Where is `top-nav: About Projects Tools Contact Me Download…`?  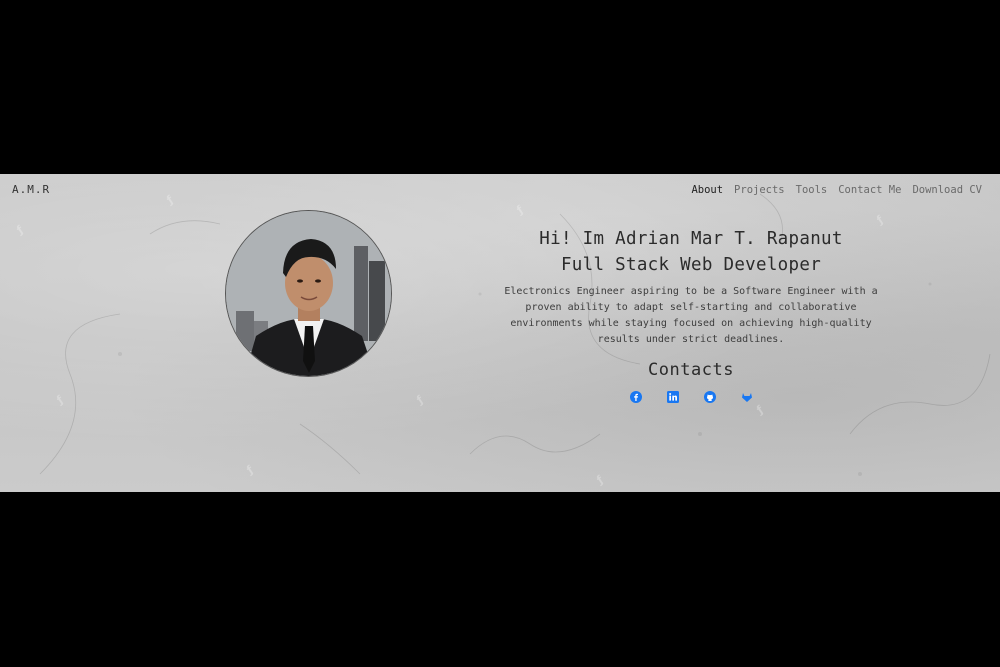
top-nav: About Projects Tools Contact Me Download… is located at coordinates (836, 190).